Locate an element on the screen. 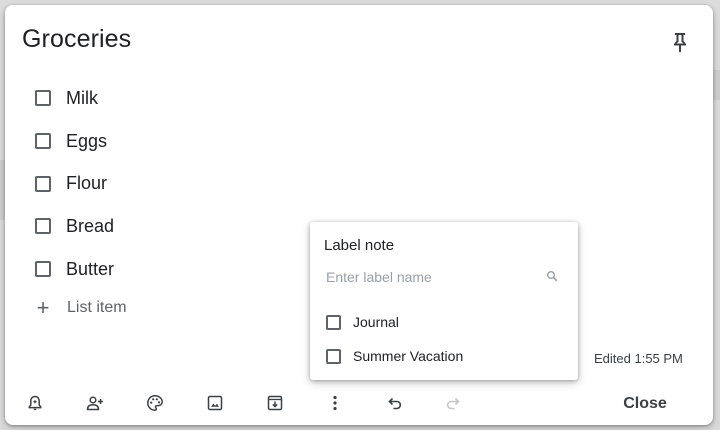 The image size is (720, 430). more-vert-icon is located at coordinates (335, 403).